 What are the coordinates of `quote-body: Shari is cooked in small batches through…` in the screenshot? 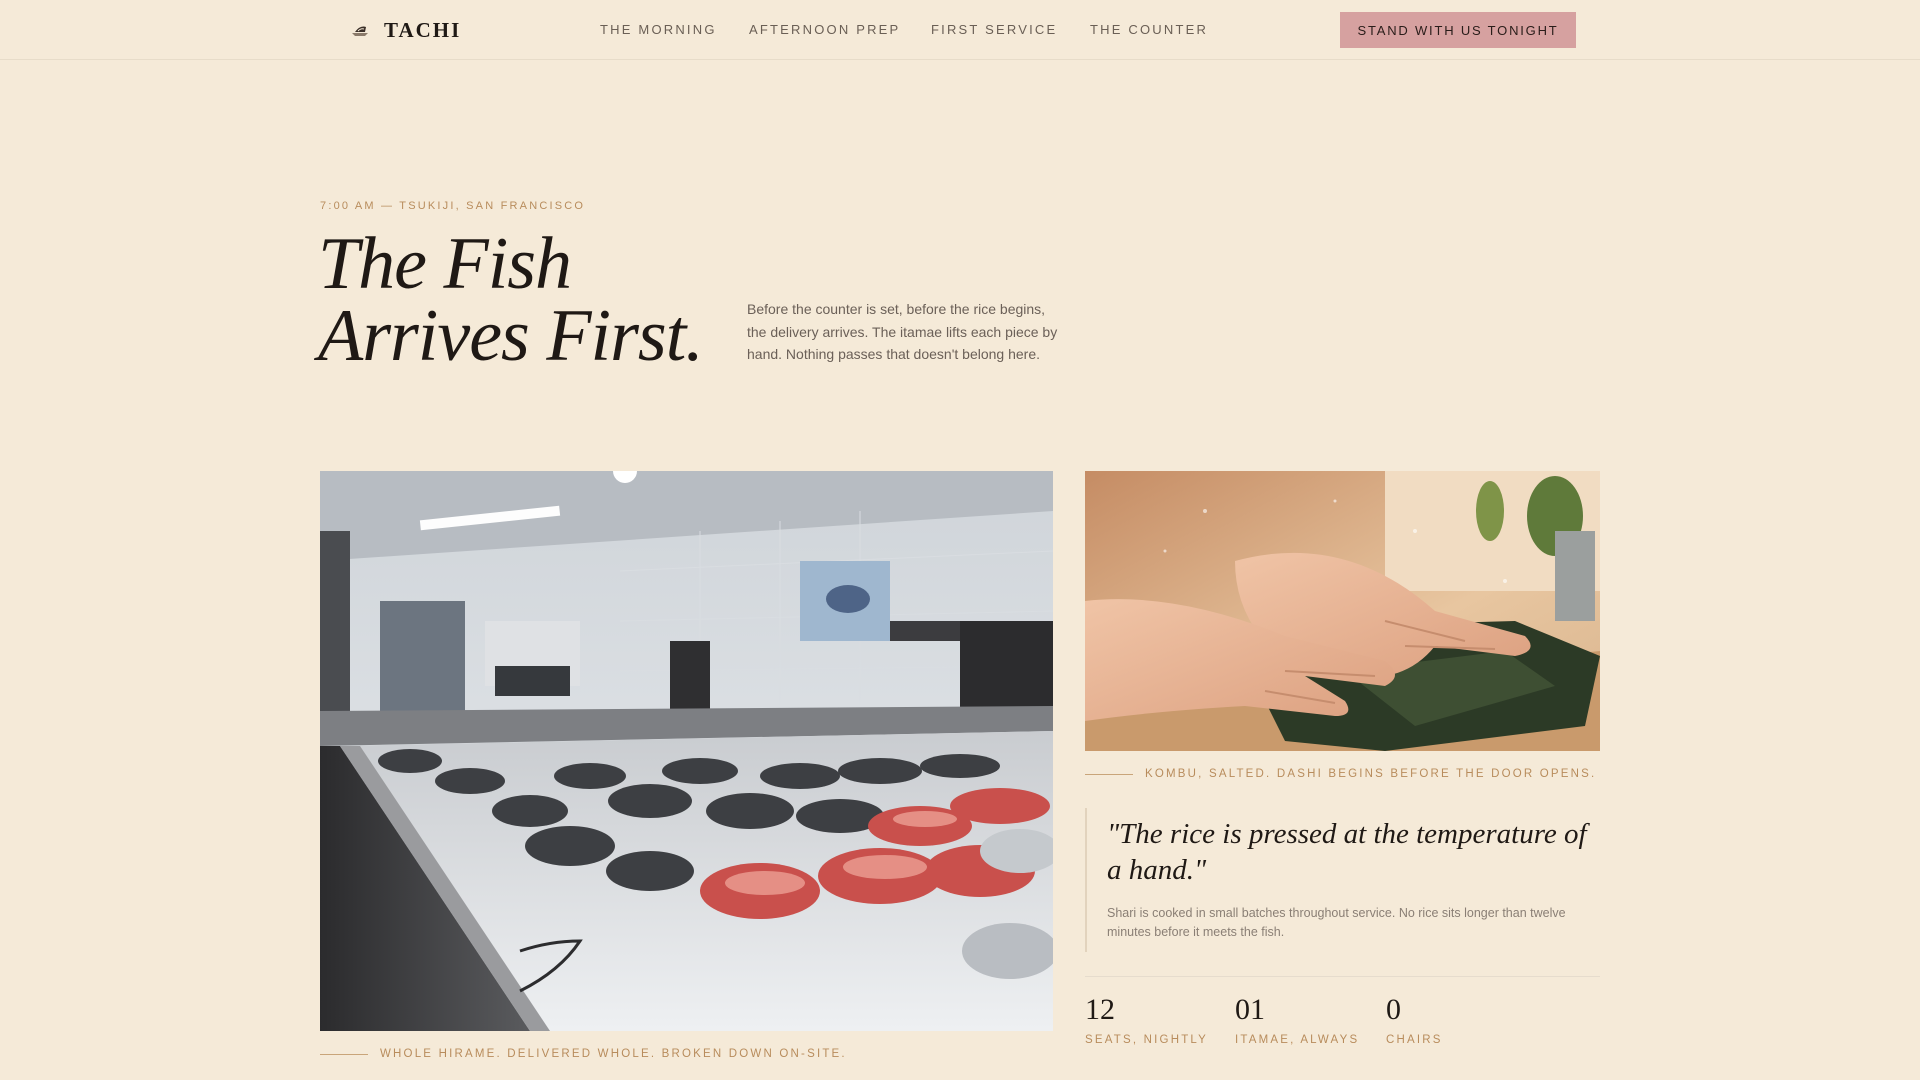 It's located at (1336, 922).